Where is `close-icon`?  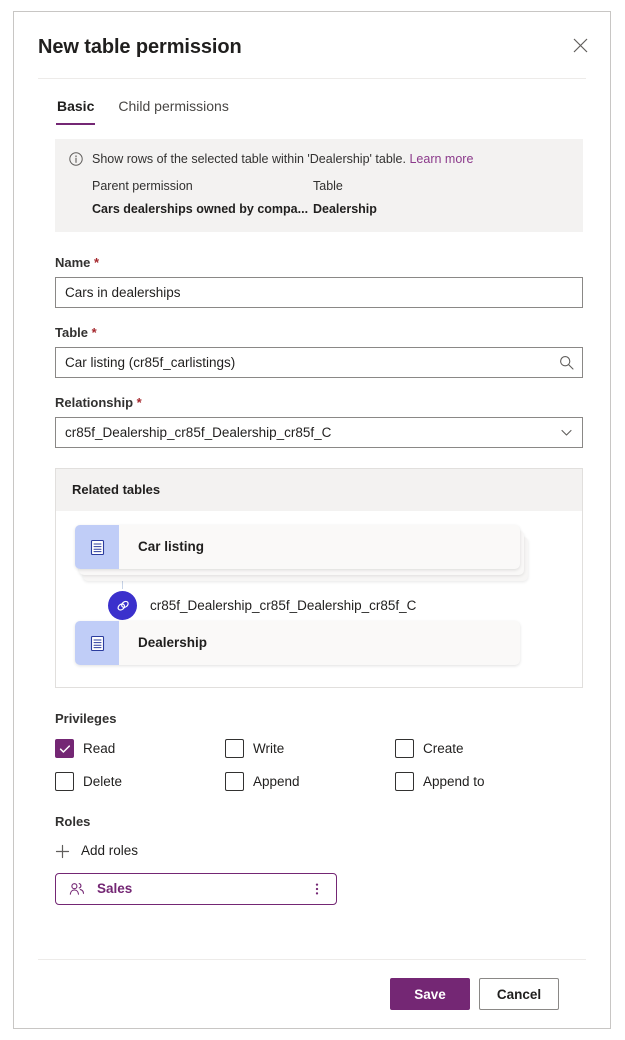
close-icon is located at coordinates (580, 45).